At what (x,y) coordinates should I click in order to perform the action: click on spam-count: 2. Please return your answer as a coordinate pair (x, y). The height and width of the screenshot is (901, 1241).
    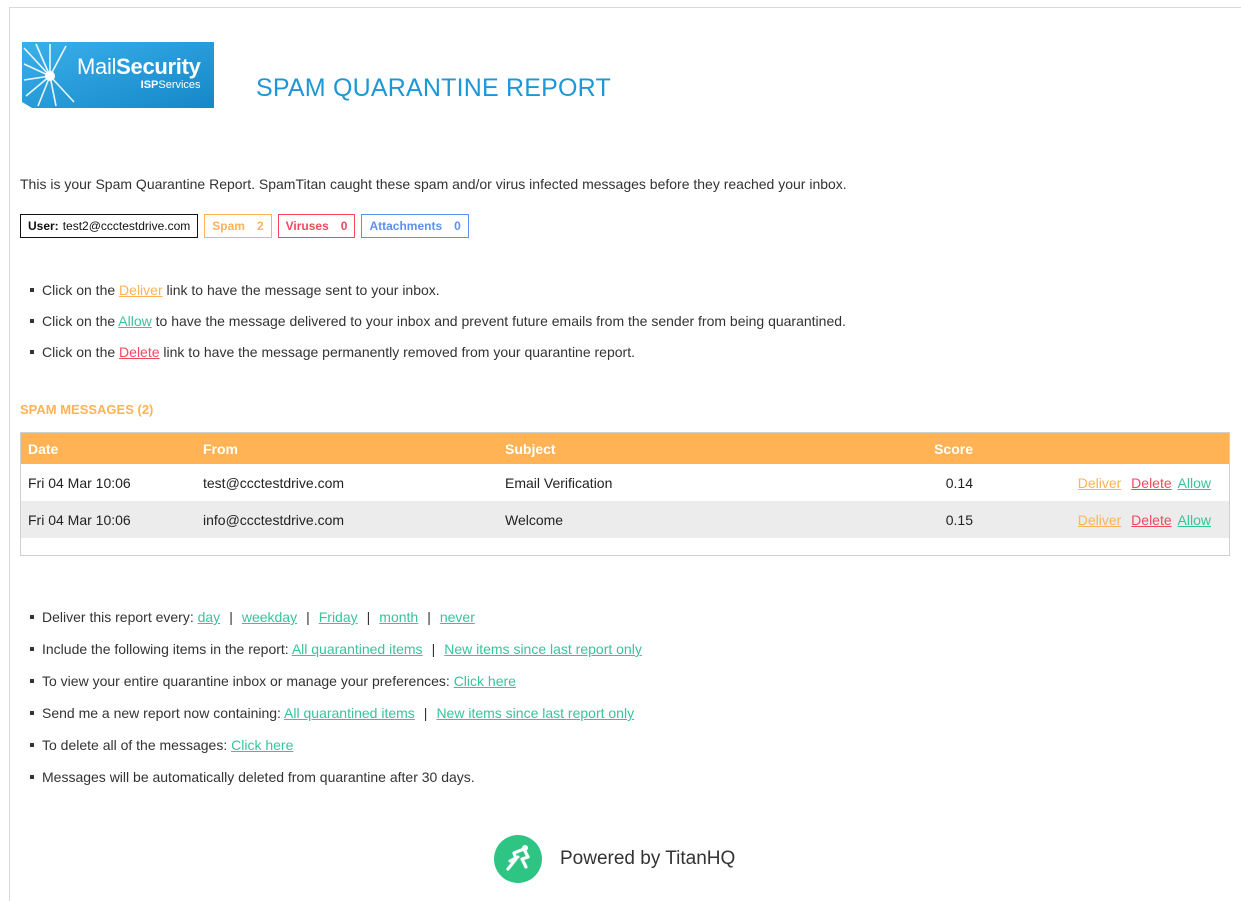
    Looking at the image, I should click on (260, 226).